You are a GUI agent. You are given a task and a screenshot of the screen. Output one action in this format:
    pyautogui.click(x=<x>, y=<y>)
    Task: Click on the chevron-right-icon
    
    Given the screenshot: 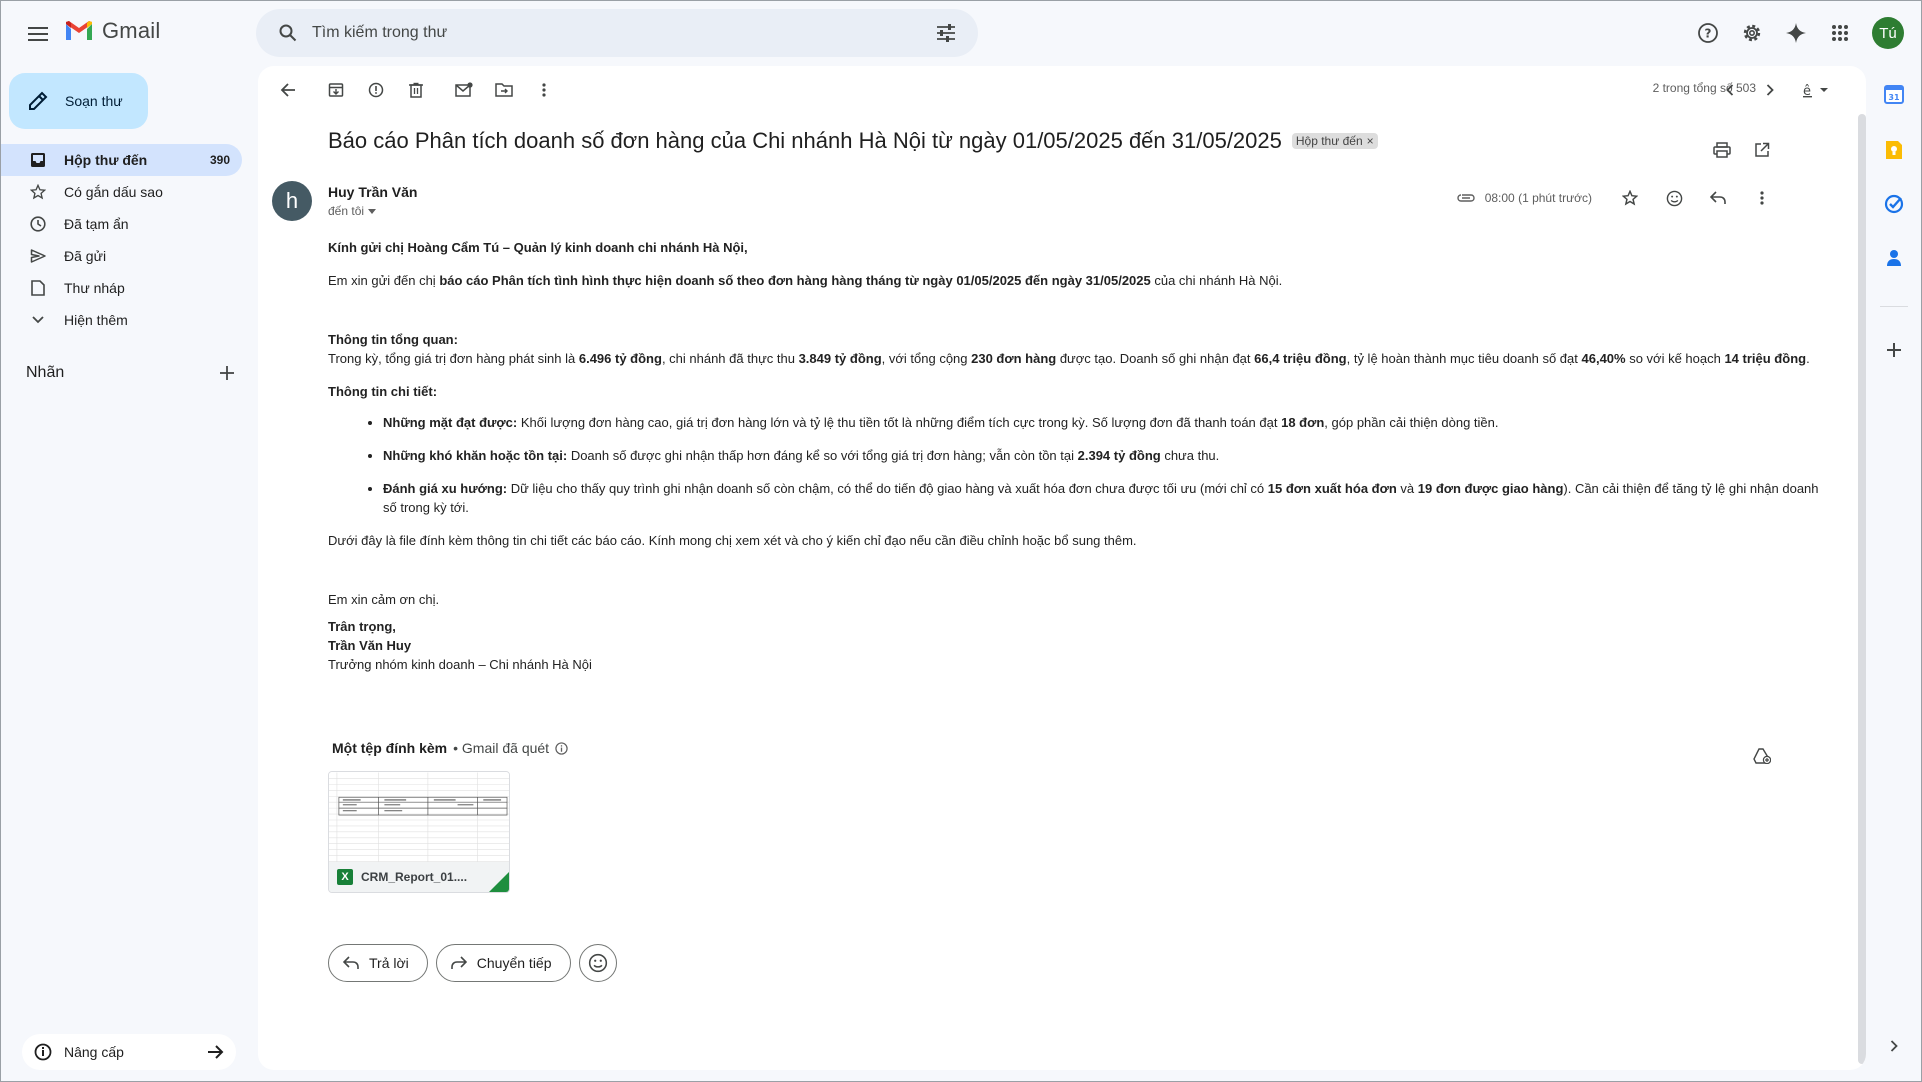 What is the action you would take?
    pyautogui.click(x=1770, y=90)
    